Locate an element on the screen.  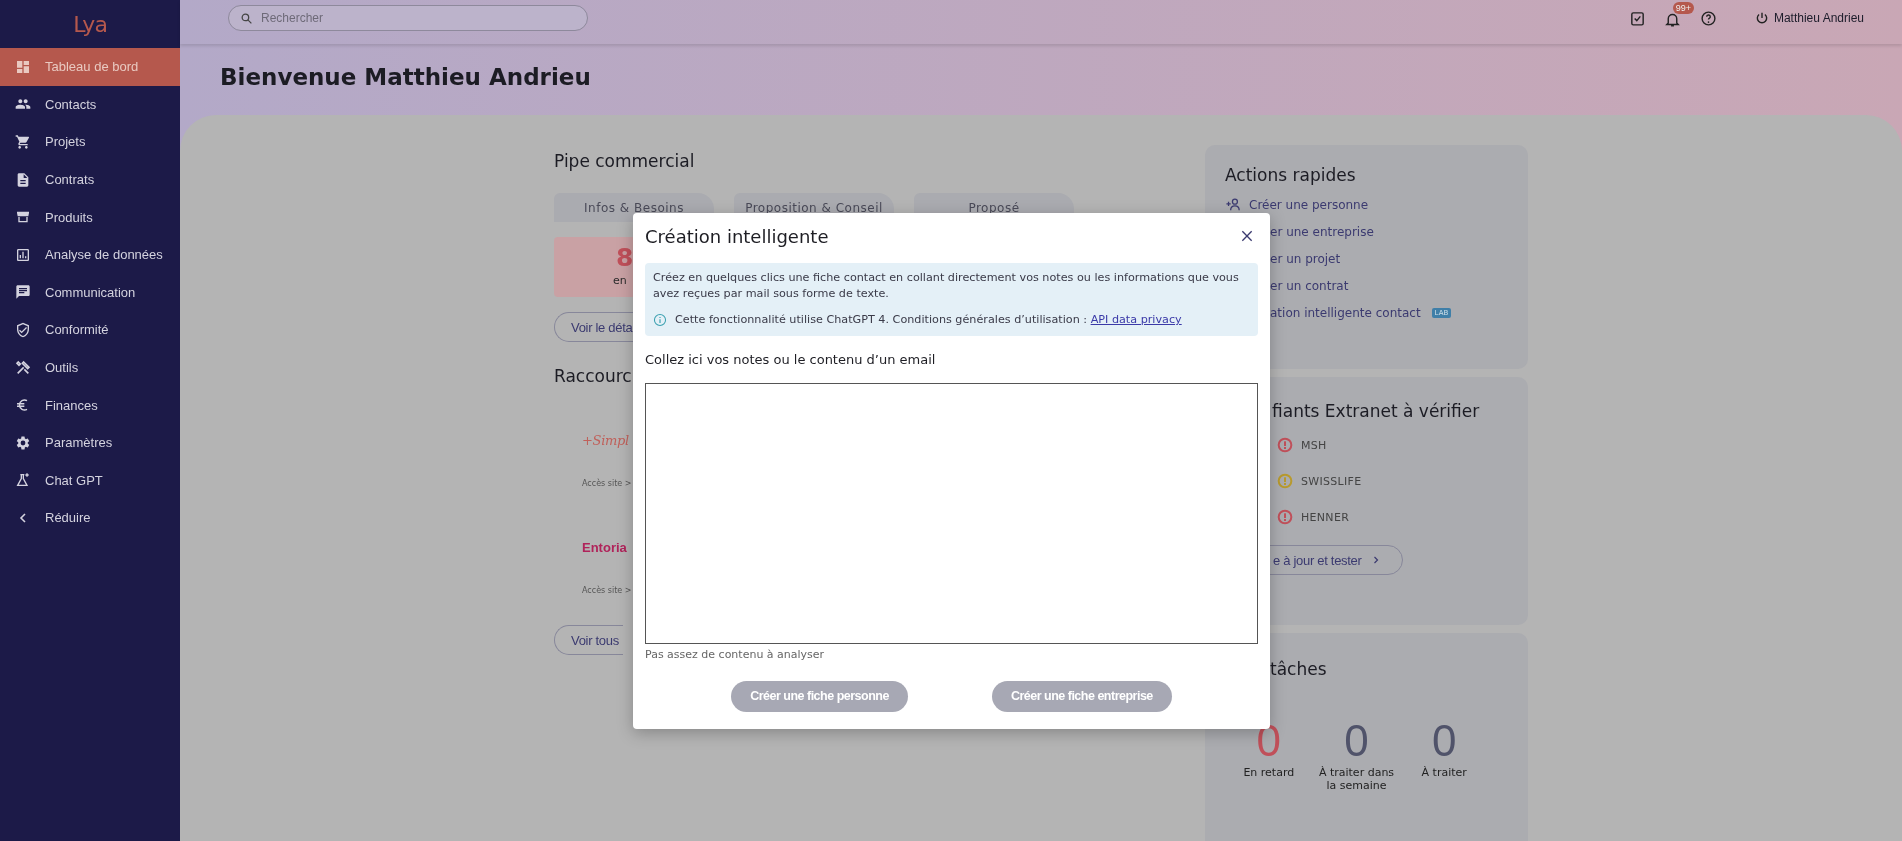
task-label: En retard is located at coordinates (1269, 772).